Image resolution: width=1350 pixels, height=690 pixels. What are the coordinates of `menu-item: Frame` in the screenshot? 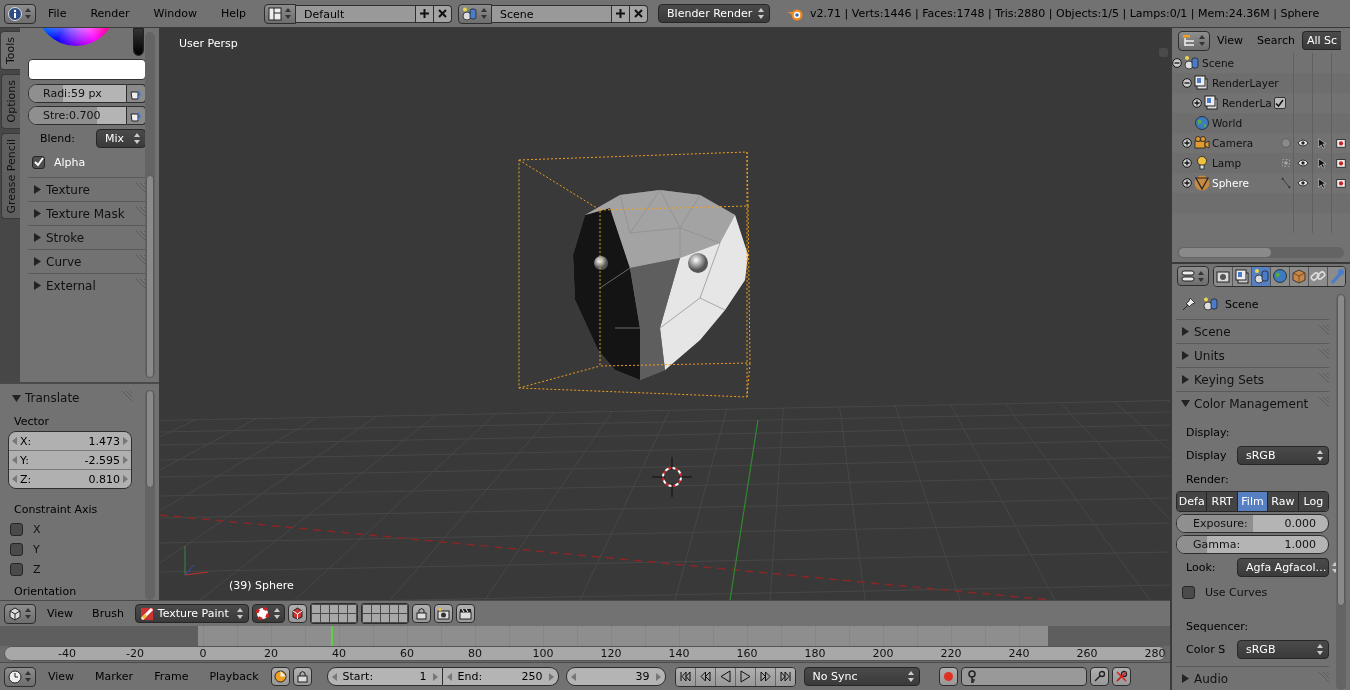 It's located at (171, 676).